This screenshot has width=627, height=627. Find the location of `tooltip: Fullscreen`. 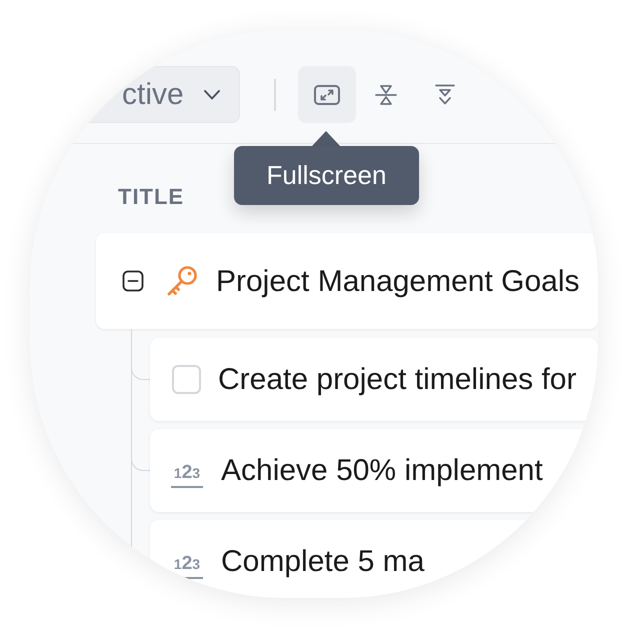

tooltip: Fullscreen is located at coordinates (327, 168).